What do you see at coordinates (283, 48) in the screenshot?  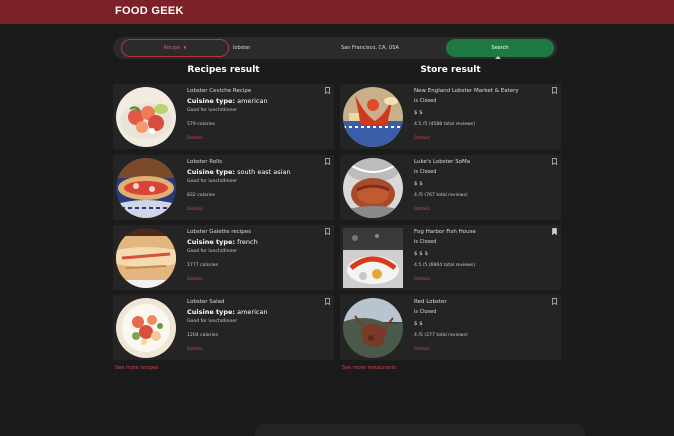 I see `search-query-input` at bounding box center [283, 48].